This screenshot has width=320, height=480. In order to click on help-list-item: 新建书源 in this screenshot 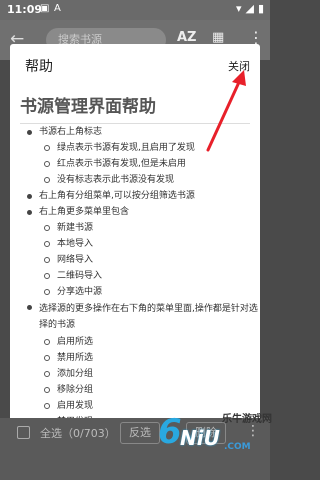, I will do `click(135, 228)`.